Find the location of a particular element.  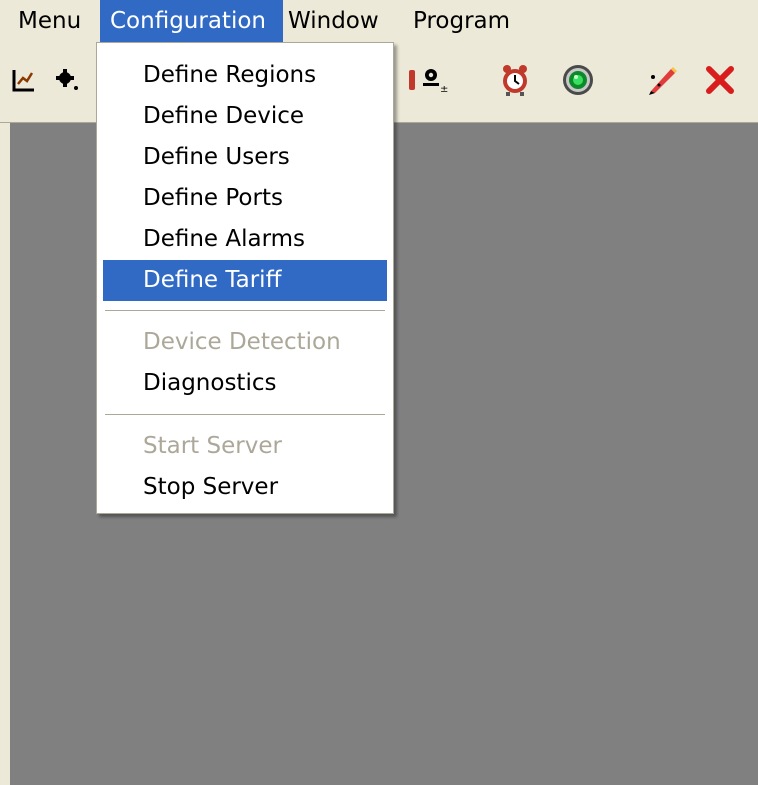

menu-item-define-users: Define Users is located at coordinates (245, 157).